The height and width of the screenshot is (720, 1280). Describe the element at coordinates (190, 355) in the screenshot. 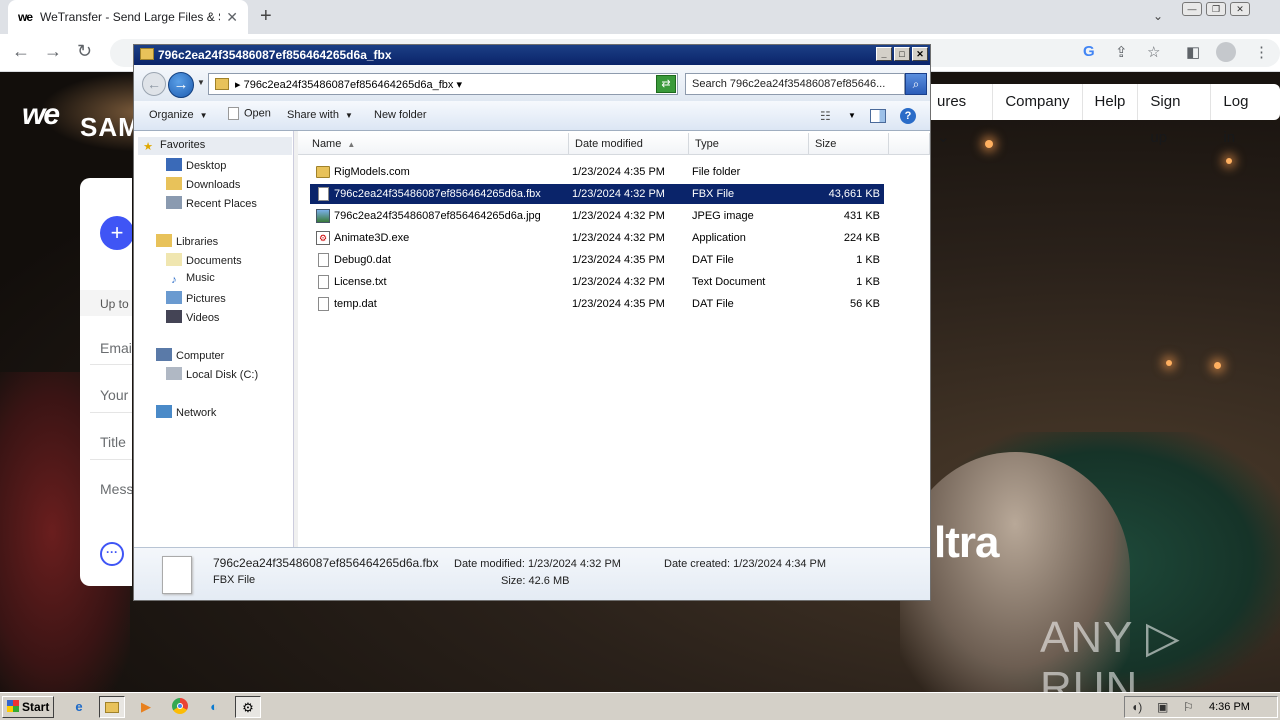

I see `nav-computer: Computer` at that location.